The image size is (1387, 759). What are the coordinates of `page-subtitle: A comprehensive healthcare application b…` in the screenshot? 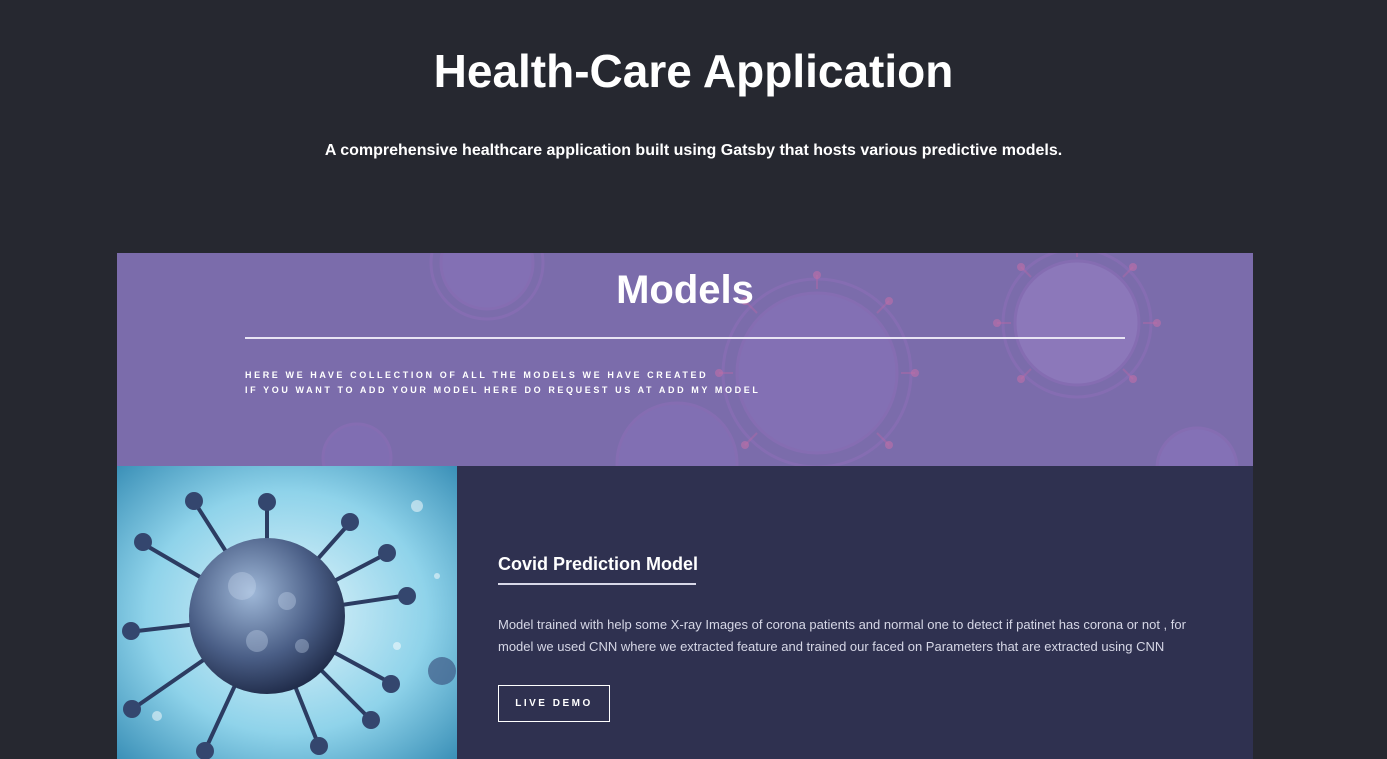 It's located at (693, 150).